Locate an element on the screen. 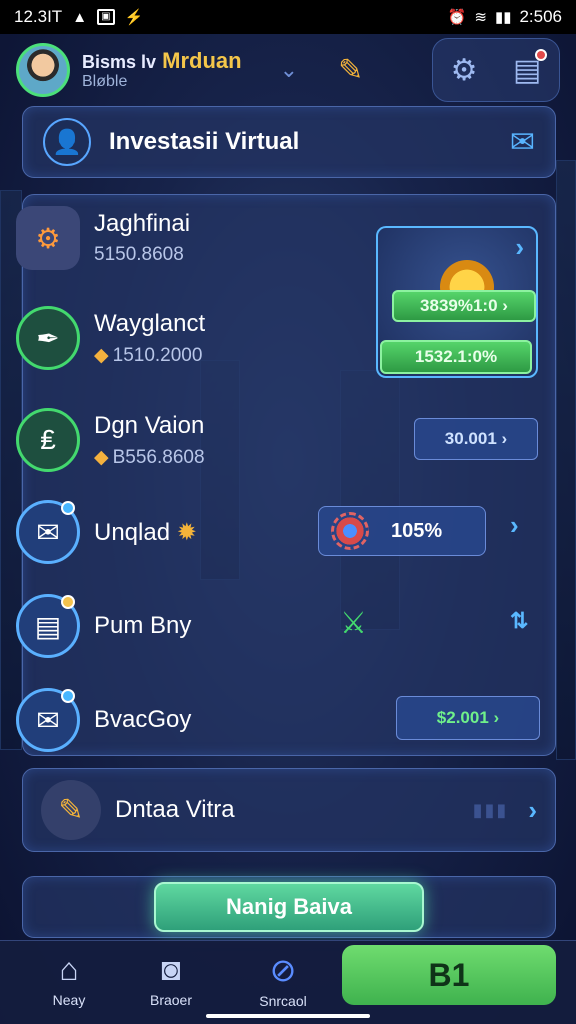 The height and width of the screenshot is (1024, 576). notification-icon: ▣ is located at coordinates (106, 17).